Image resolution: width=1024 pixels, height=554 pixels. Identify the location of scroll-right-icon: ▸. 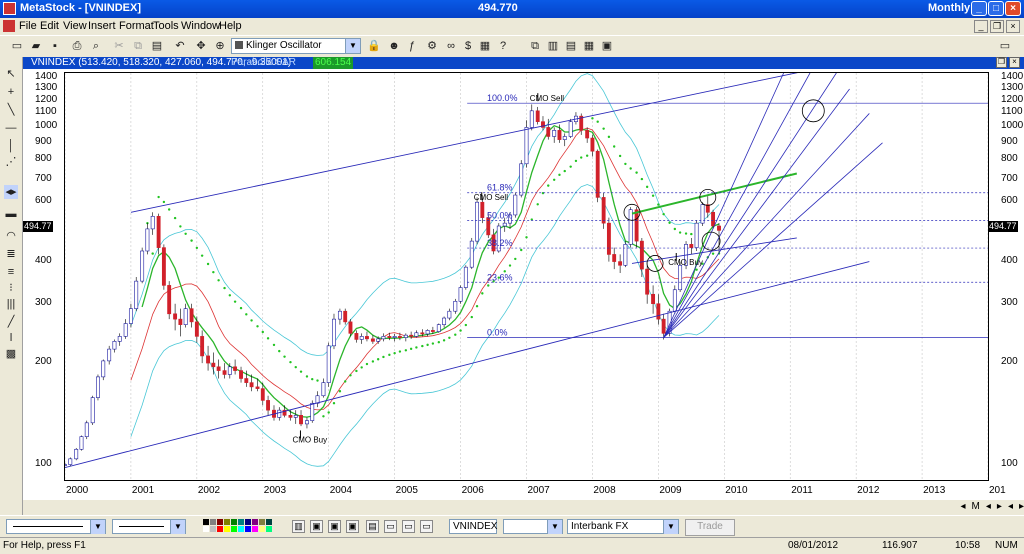
(999, 506).